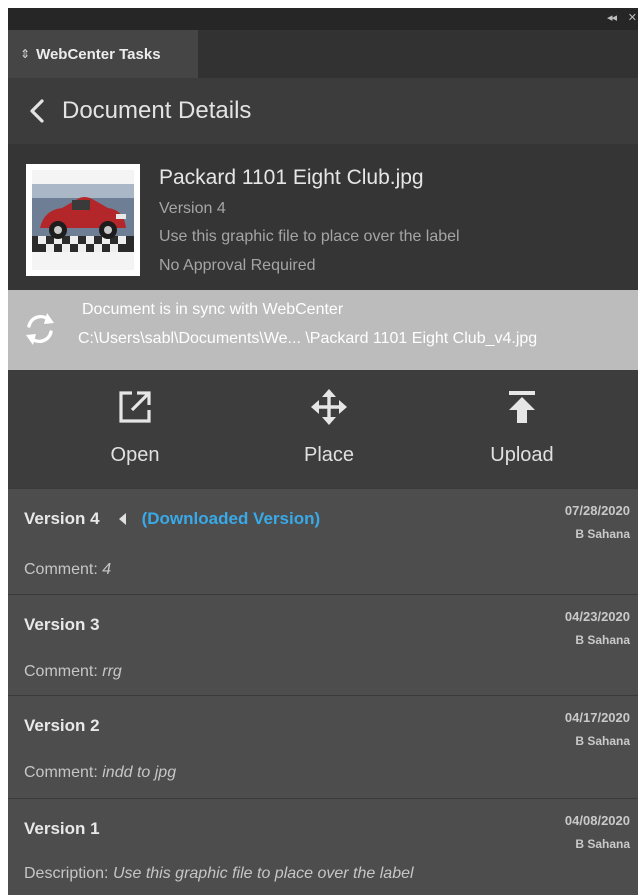 This screenshot has height=895, width=638. What do you see at coordinates (25, 54) in the screenshot?
I see `chevron-updown-icon: ⇕` at bounding box center [25, 54].